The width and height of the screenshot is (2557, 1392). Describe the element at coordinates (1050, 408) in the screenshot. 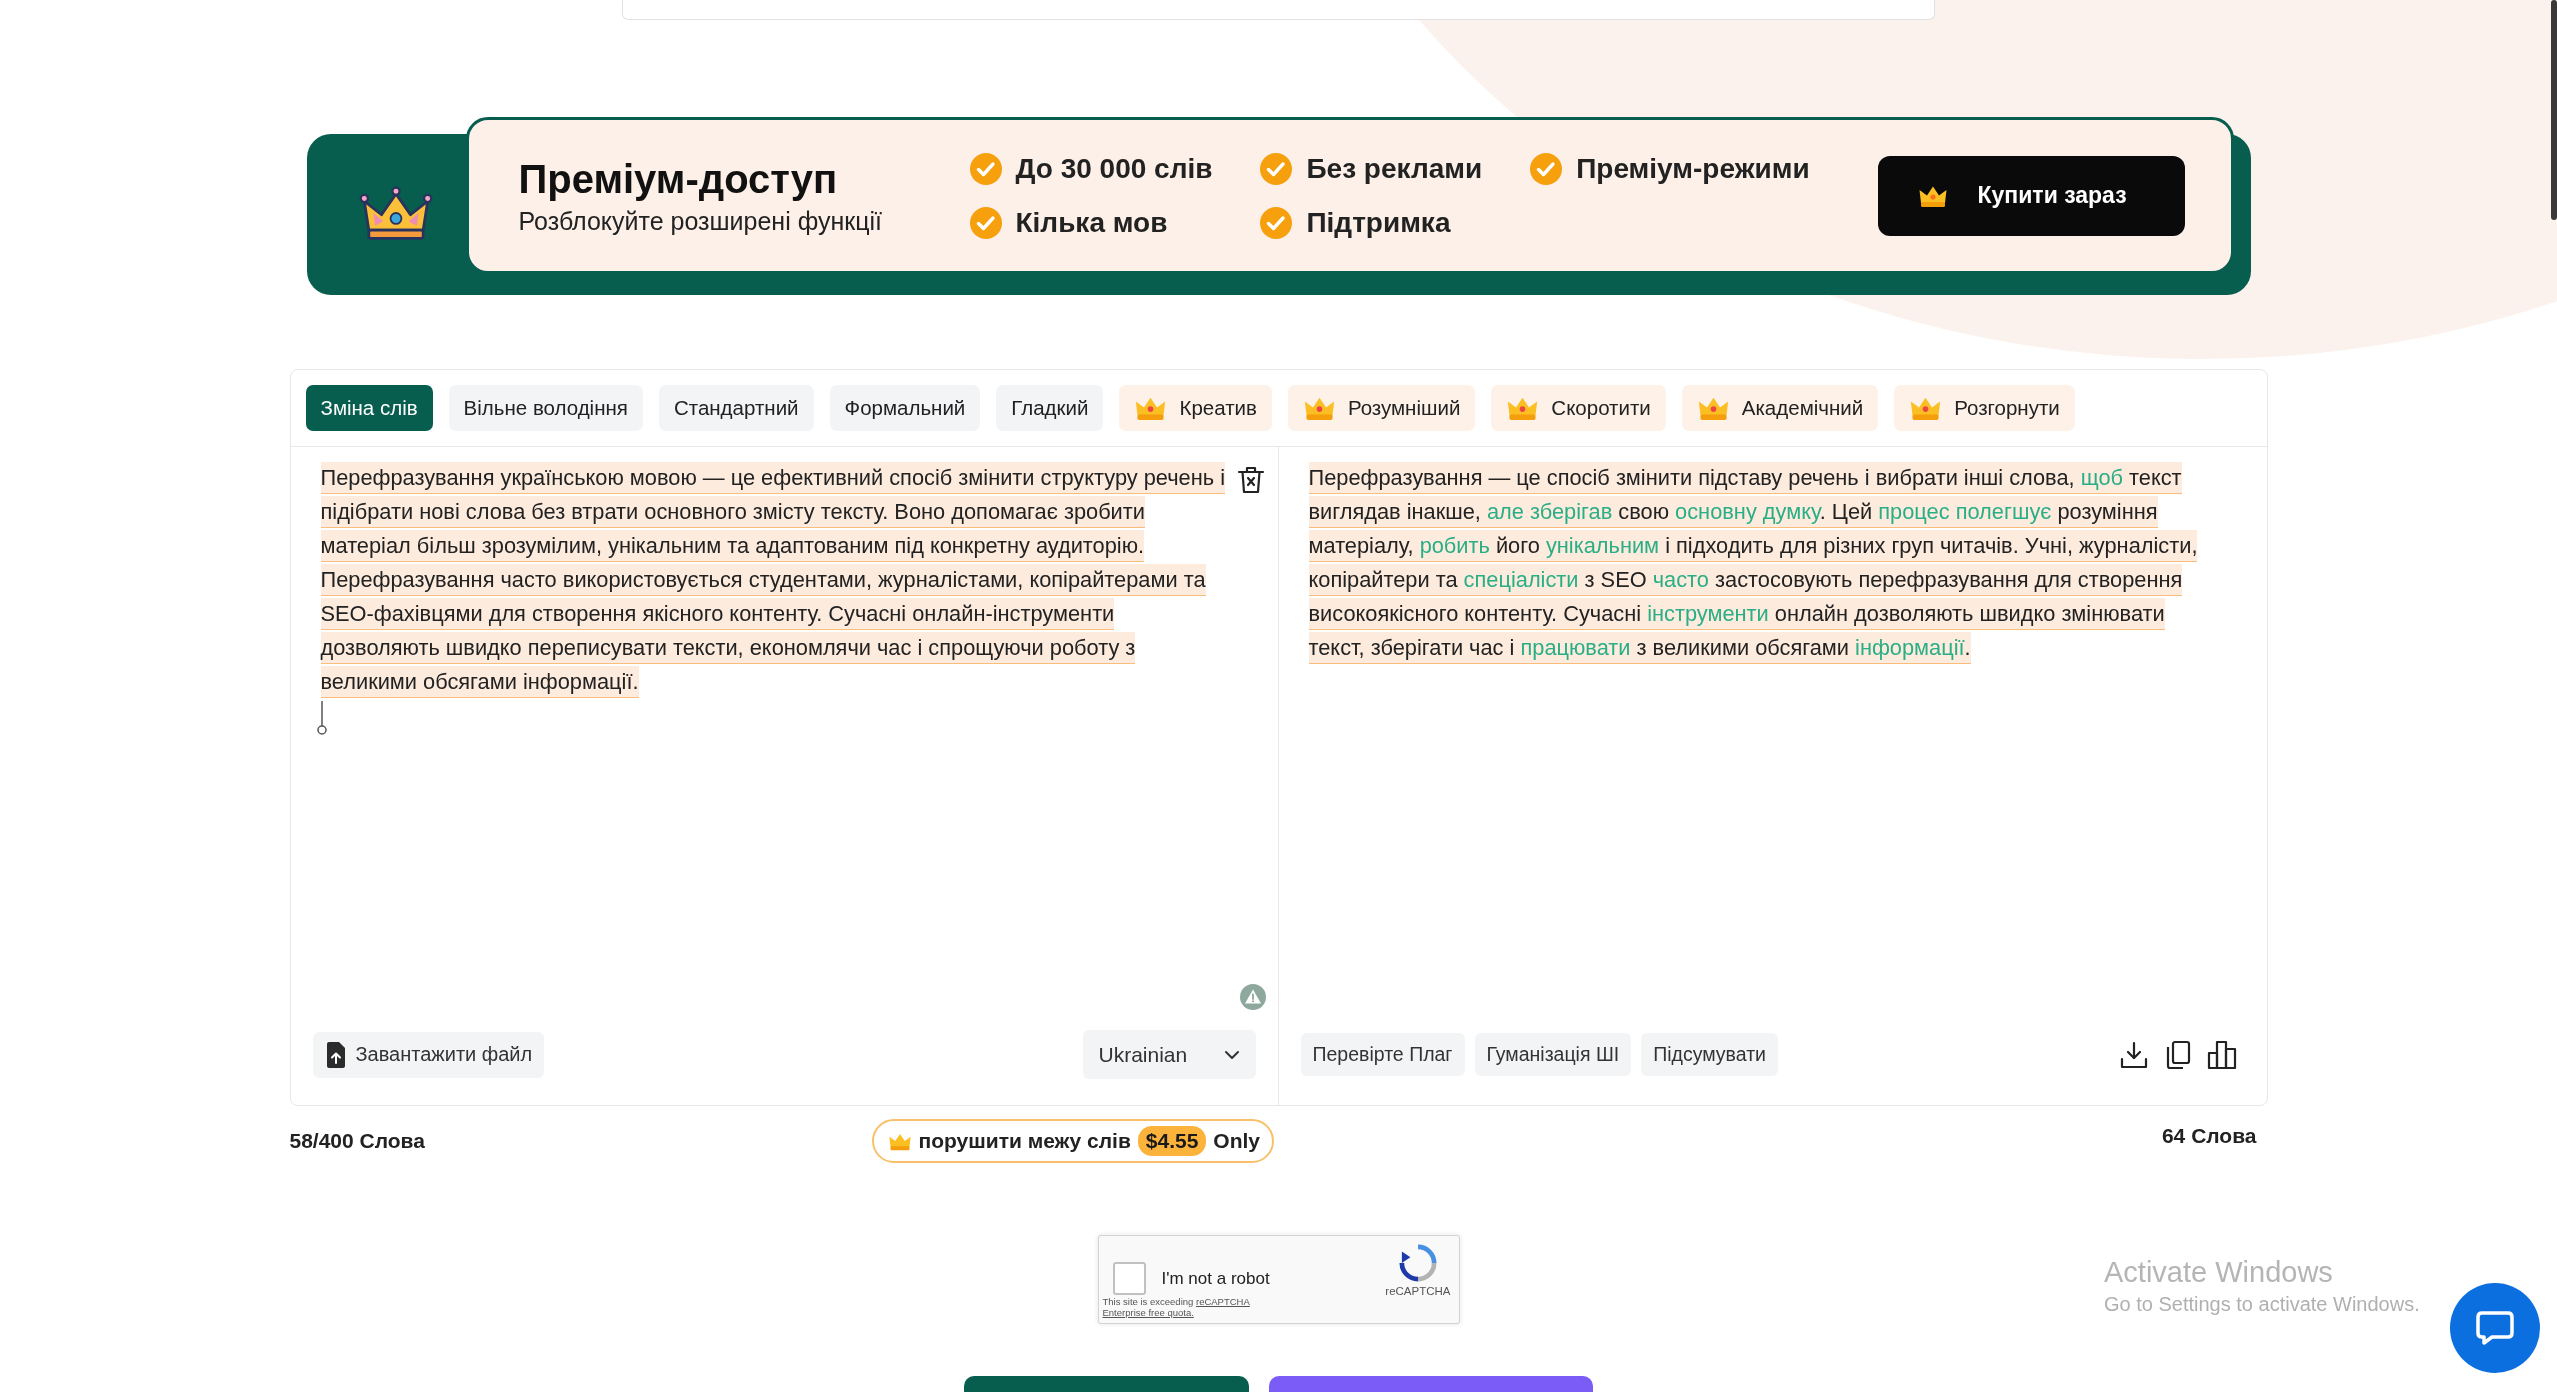

I see `mode-tab: Гладкий` at that location.